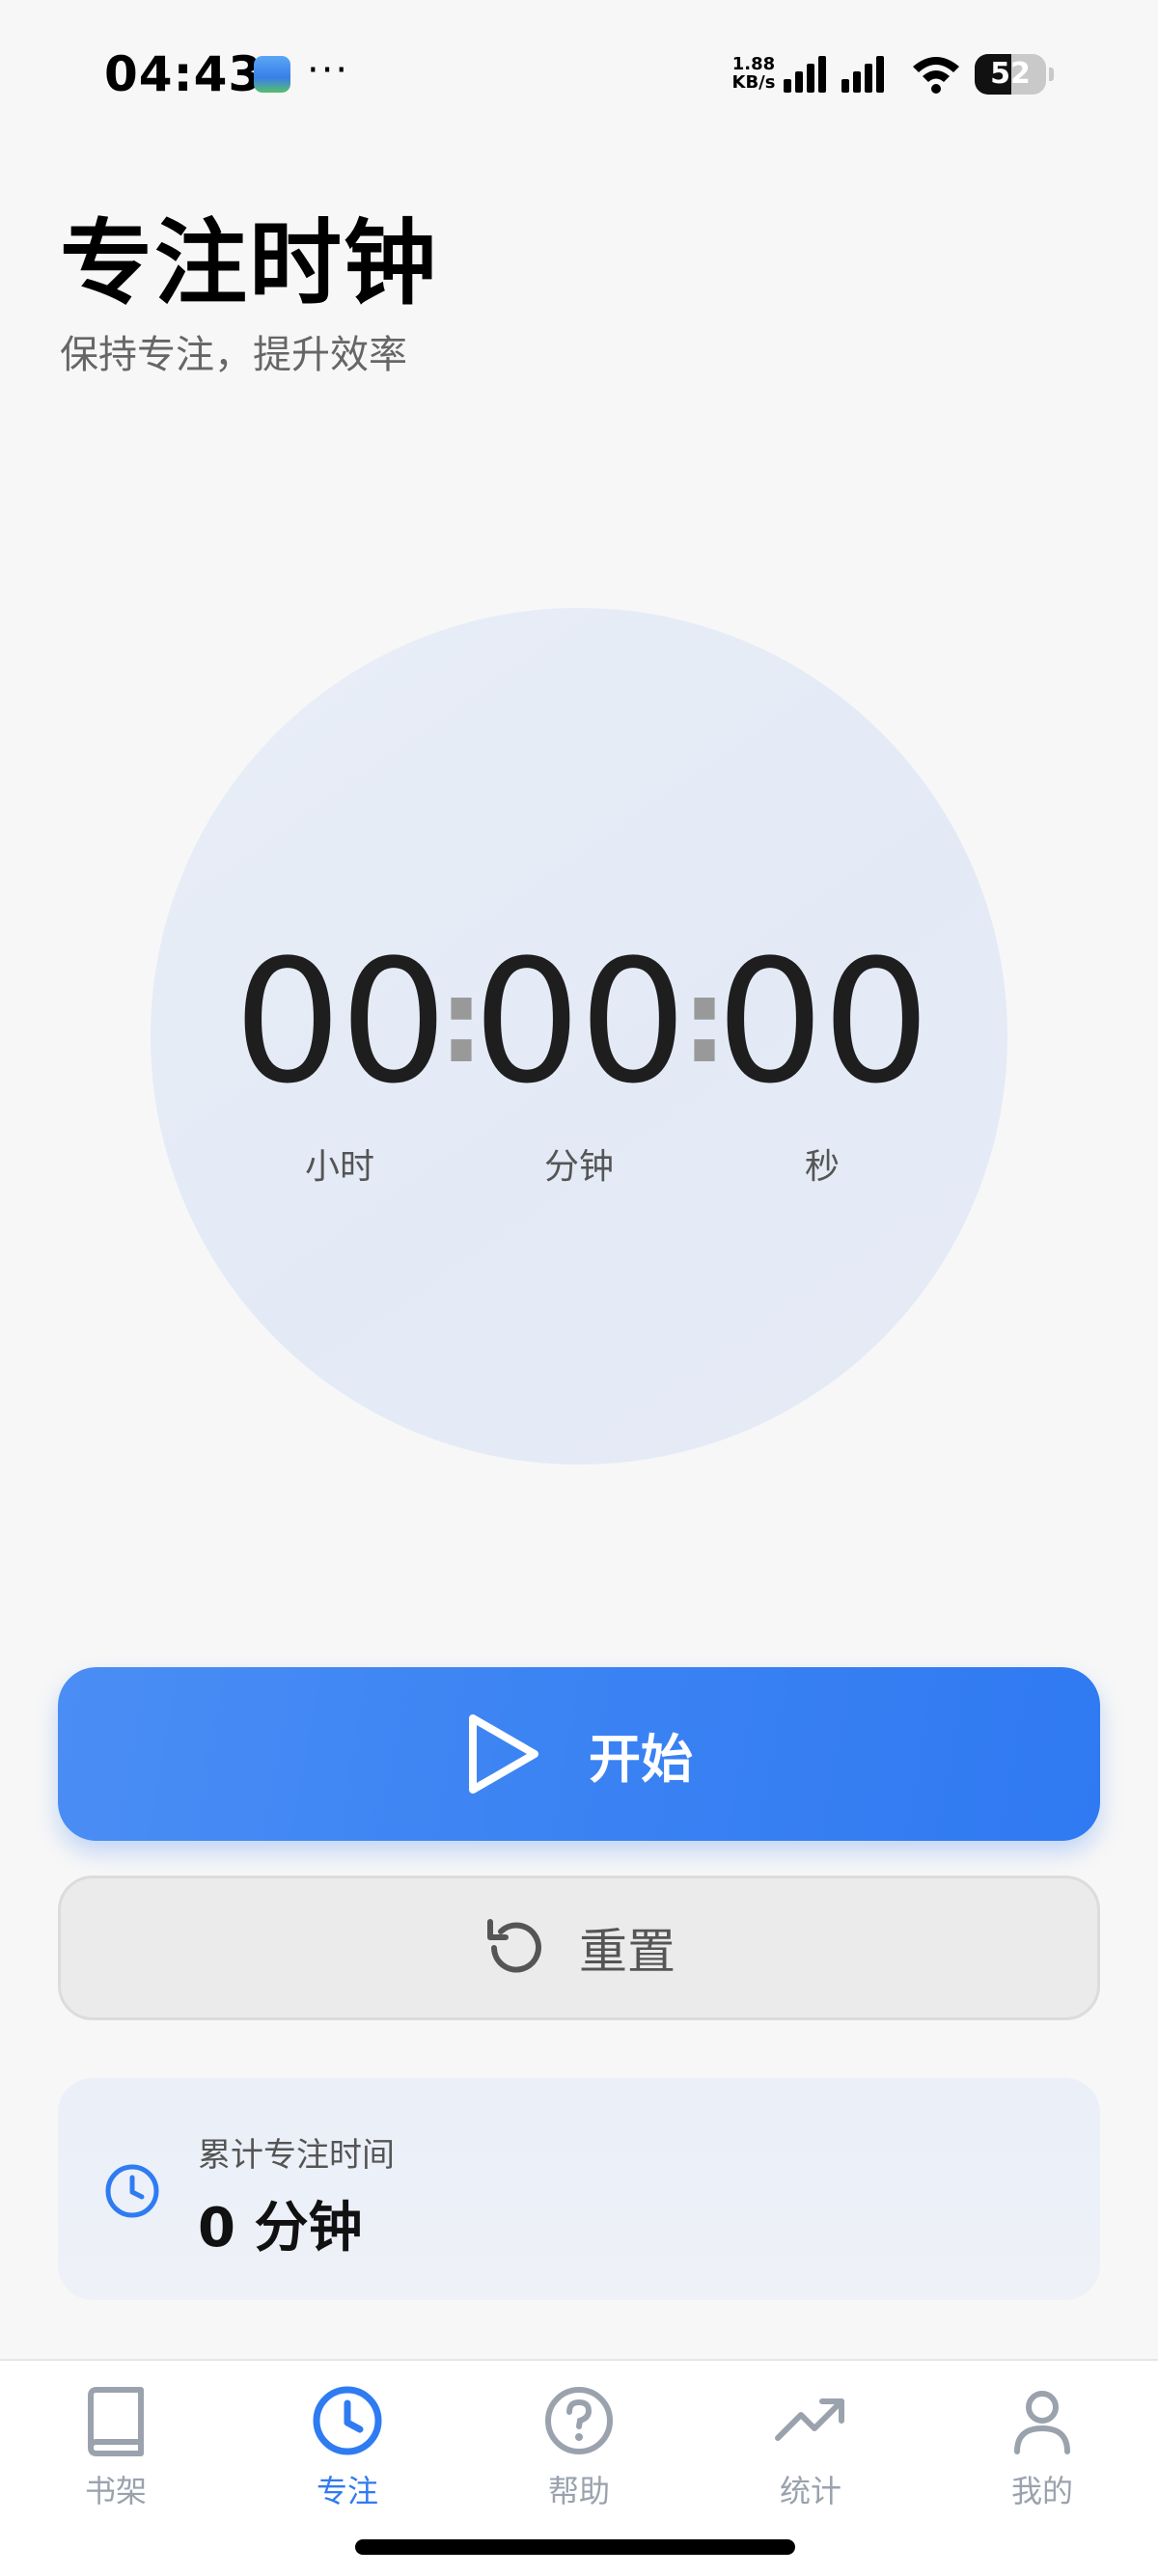 The height and width of the screenshot is (2576, 1158). What do you see at coordinates (347, 2491) in the screenshot?
I see `nav-label-focus: 专注` at bounding box center [347, 2491].